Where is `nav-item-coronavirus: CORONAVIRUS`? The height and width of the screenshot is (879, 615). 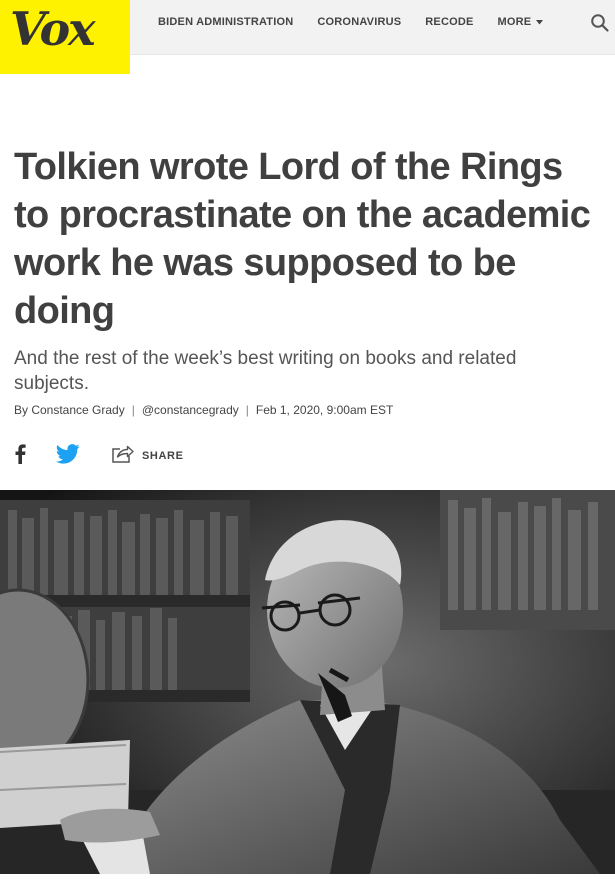 nav-item-coronavirus: CORONAVIRUS is located at coordinates (359, 22).